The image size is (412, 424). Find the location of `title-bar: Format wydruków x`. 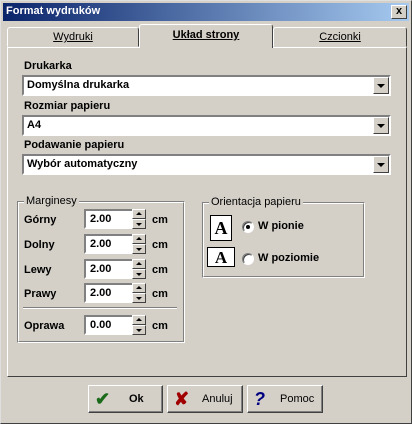

title-bar: Format wydruków x is located at coordinates (206, 12).